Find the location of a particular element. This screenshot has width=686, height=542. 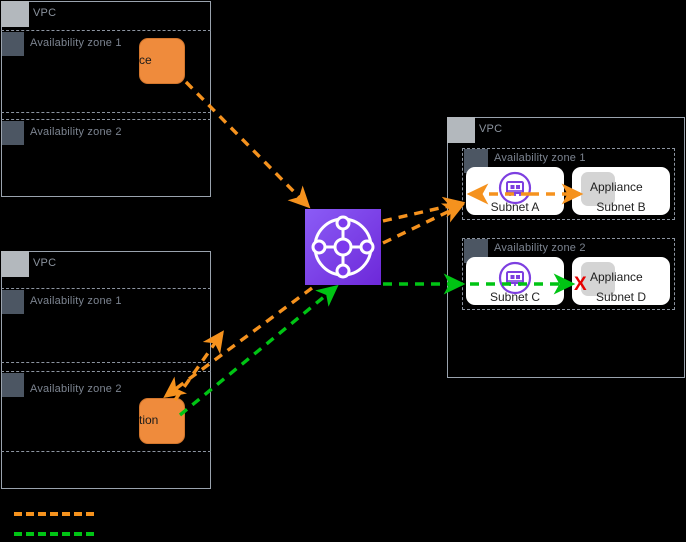

source-az1-bottom-divider is located at coordinates (106, 112).